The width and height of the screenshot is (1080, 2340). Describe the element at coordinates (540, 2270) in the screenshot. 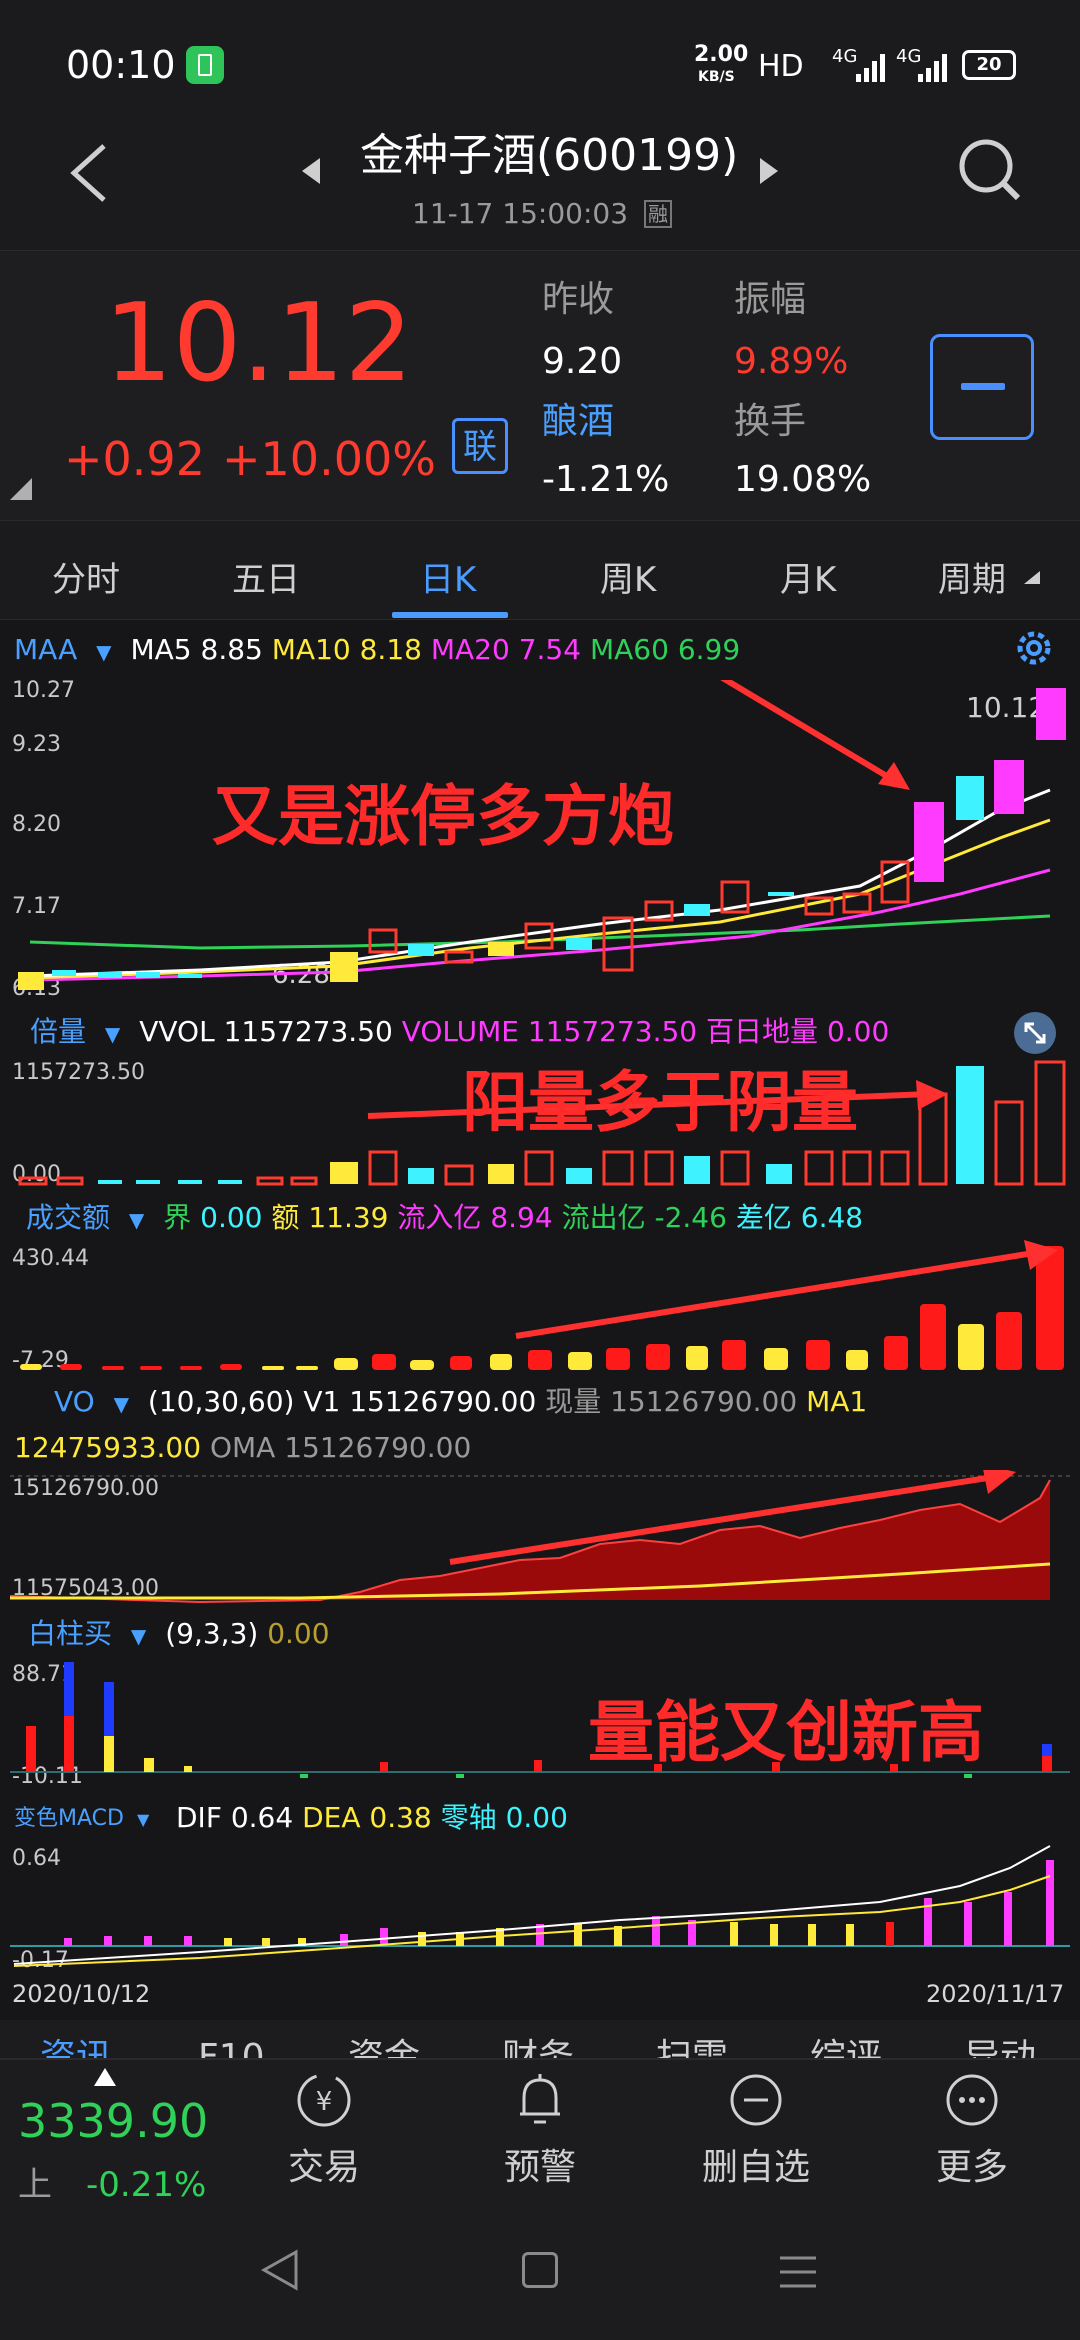

I see `system-home-icon` at that location.